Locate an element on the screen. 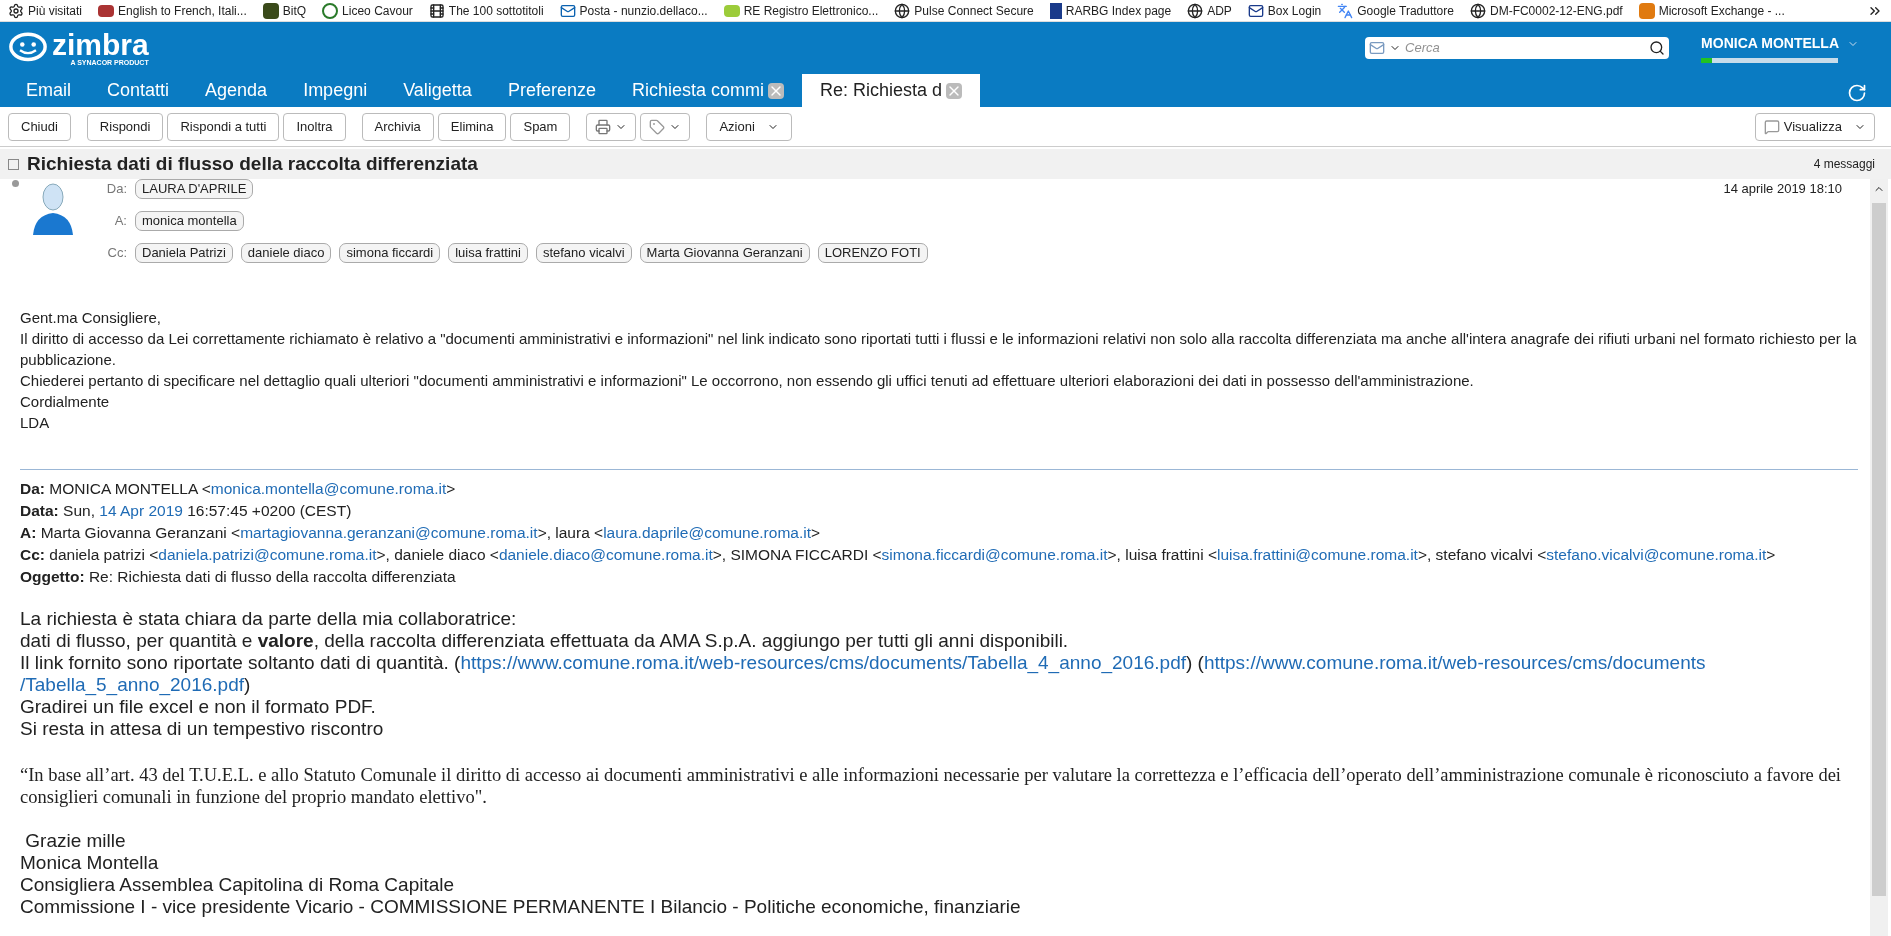 This screenshot has height=936, width=1891. toolbar-button: Spam is located at coordinates (540, 126).